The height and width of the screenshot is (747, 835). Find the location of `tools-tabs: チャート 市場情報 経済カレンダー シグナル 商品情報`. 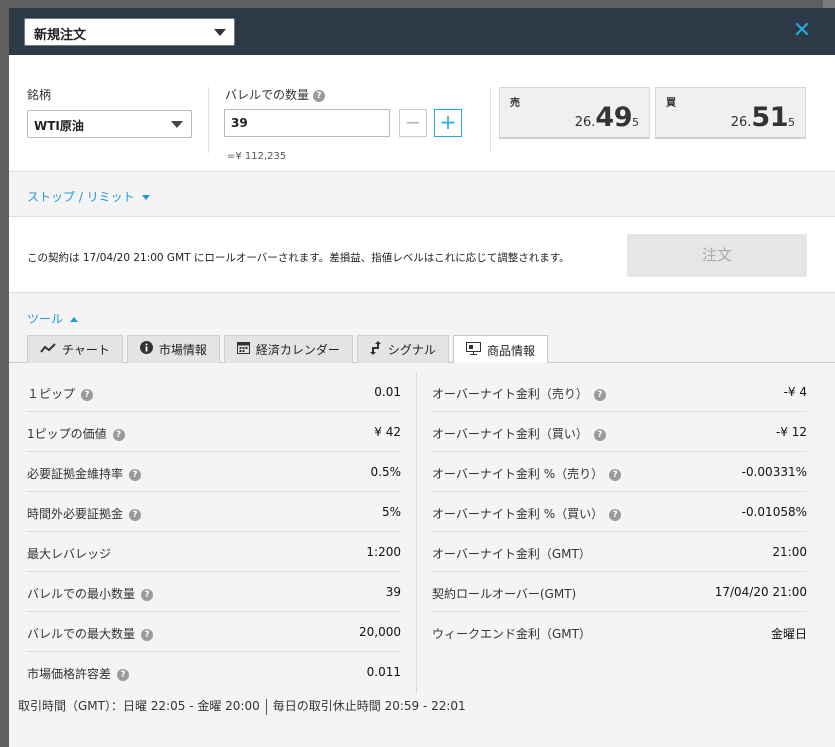

tools-tabs: チャート 市場情報 経済カレンダー シグナル 商品情報 is located at coordinates (289, 350).